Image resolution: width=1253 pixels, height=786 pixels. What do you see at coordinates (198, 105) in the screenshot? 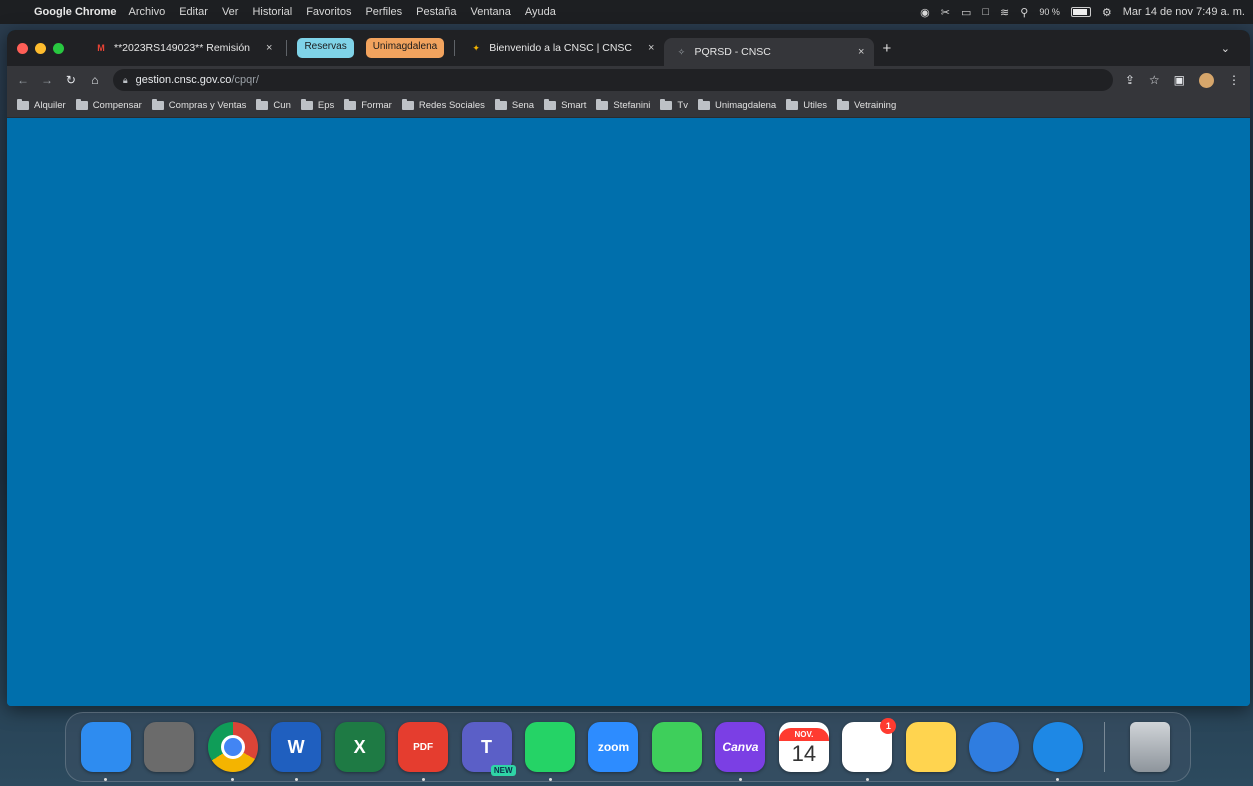
I see `bookmark-folder-compras-y-ventas: Compras y Ventas` at bounding box center [198, 105].